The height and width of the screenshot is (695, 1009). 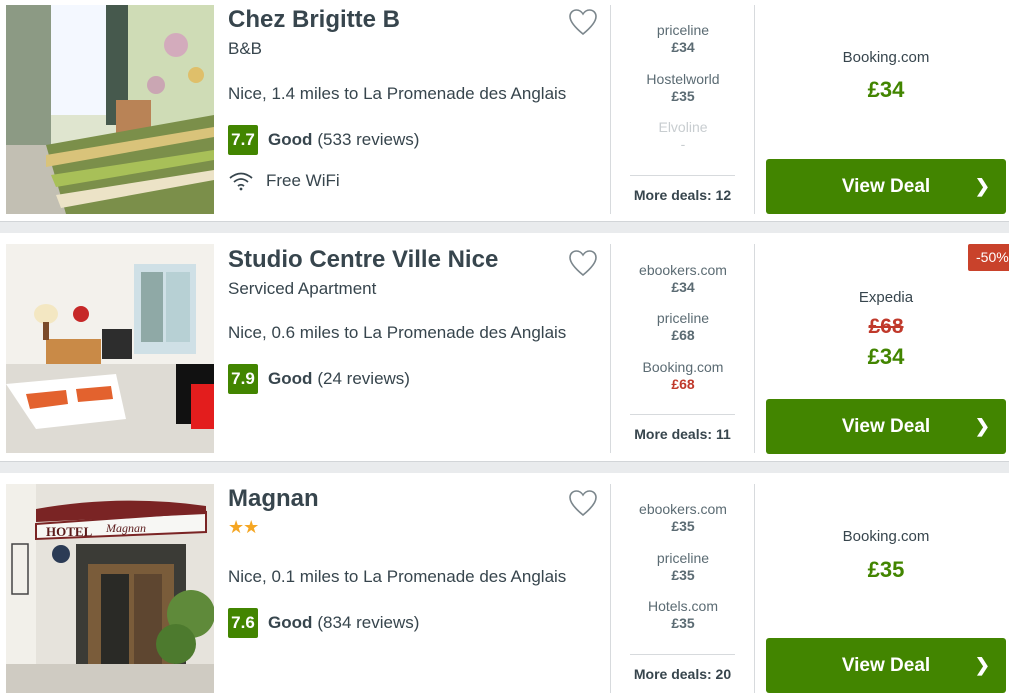 I want to click on rating: 7.9 Good (24 reviews), so click(x=319, y=379).